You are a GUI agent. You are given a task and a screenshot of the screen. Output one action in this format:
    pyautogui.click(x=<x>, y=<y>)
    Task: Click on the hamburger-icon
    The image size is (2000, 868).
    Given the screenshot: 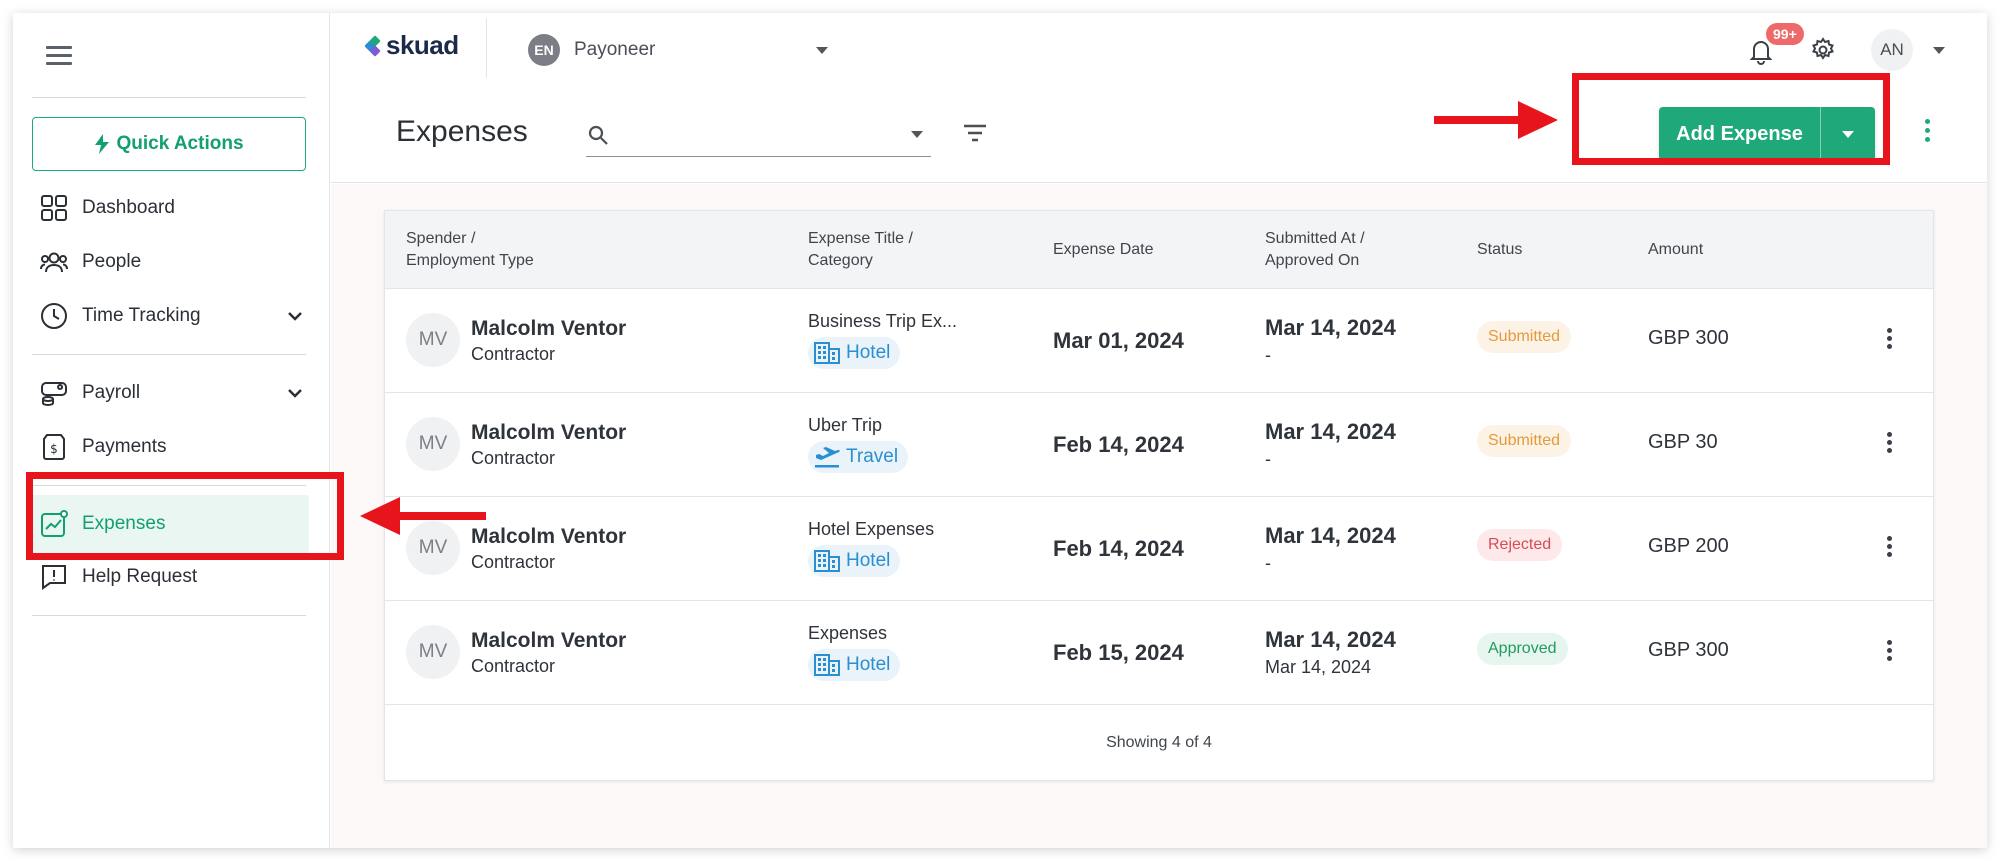 What is the action you would take?
    pyautogui.click(x=59, y=56)
    